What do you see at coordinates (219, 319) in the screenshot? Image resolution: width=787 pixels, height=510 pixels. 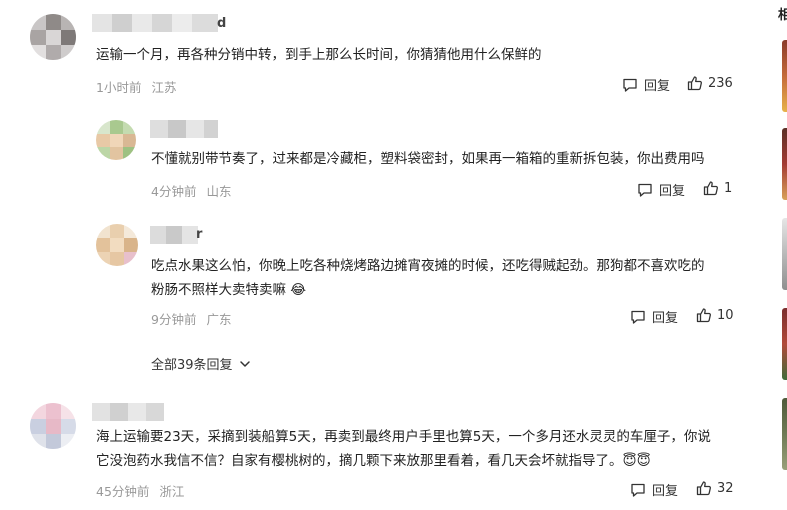 I see `reply-location: 广东` at bounding box center [219, 319].